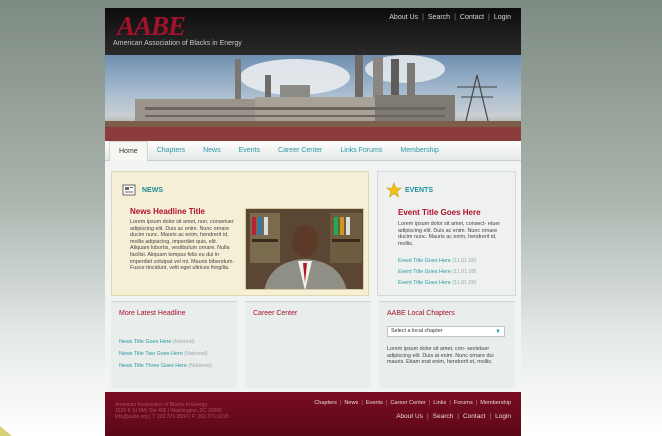 This screenshot has height=436, width=662. What do you see at coordinates (443, 416) in the screenshot?
I see `footer-link-search: Search` at bounding box center [443, 416].